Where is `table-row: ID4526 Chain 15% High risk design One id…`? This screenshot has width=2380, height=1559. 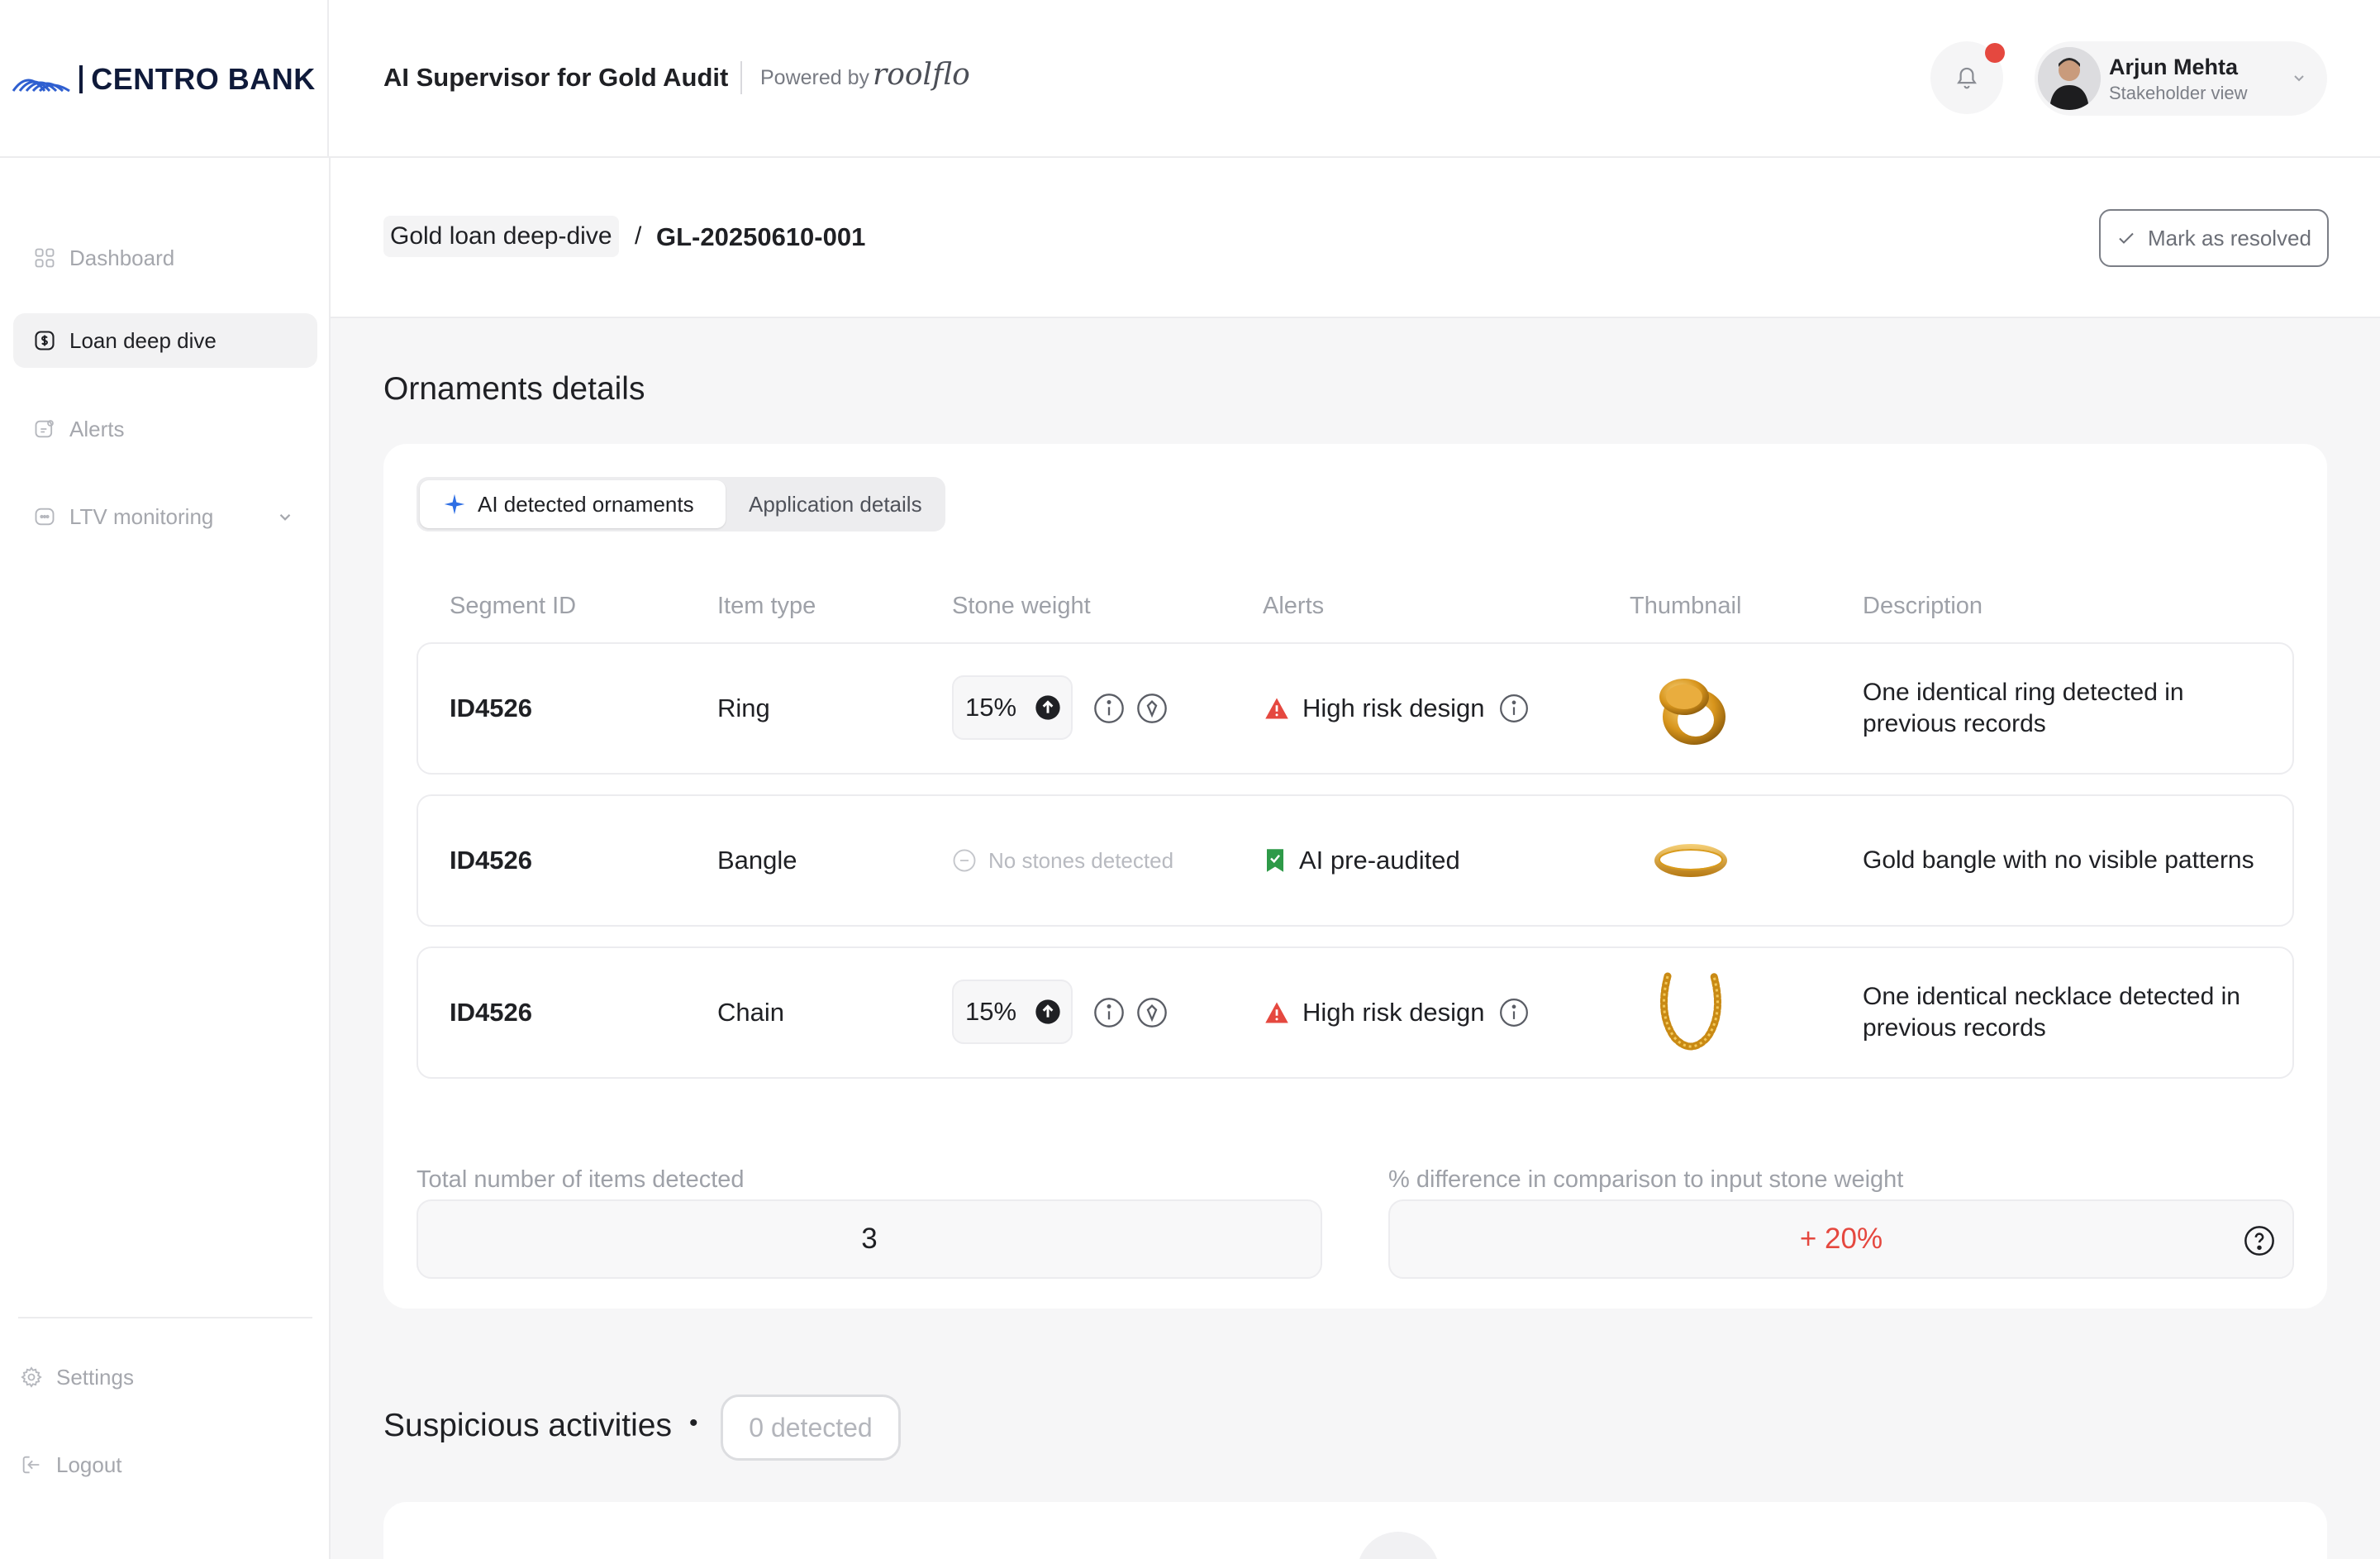
table-row: ID4526 Chain 15% High risk design One id… is located at coordinates (1355, 1013).